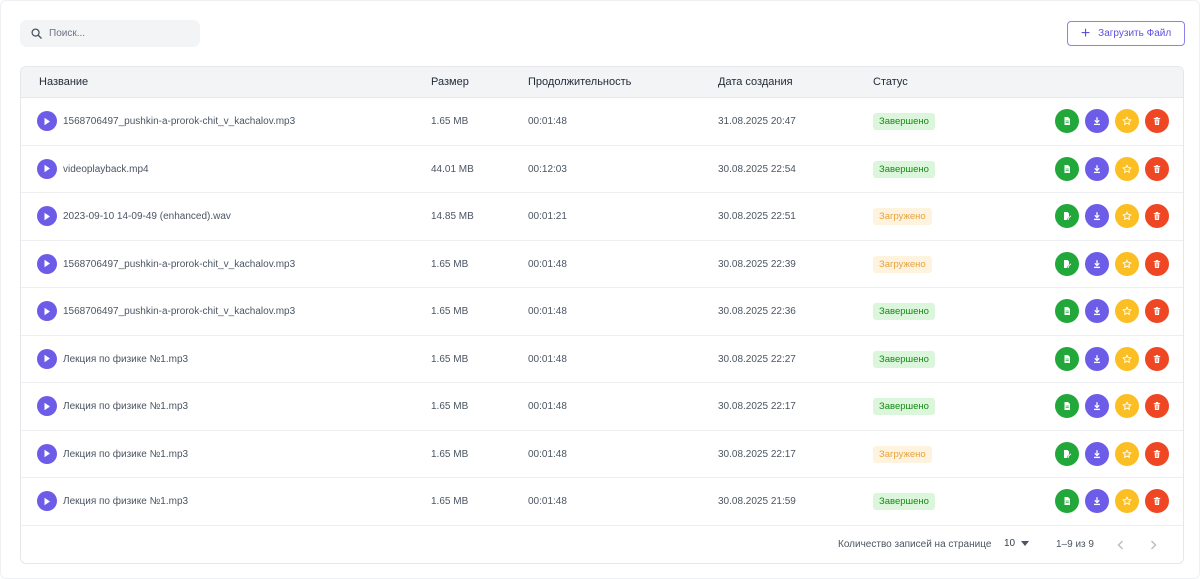 This screenshot has width=1200, height=579. What do you see at coordinates (757, 359) in the screenshot?
I see `file-created-date: 30.08.2025 22:27` at bounding box center [757, 359].